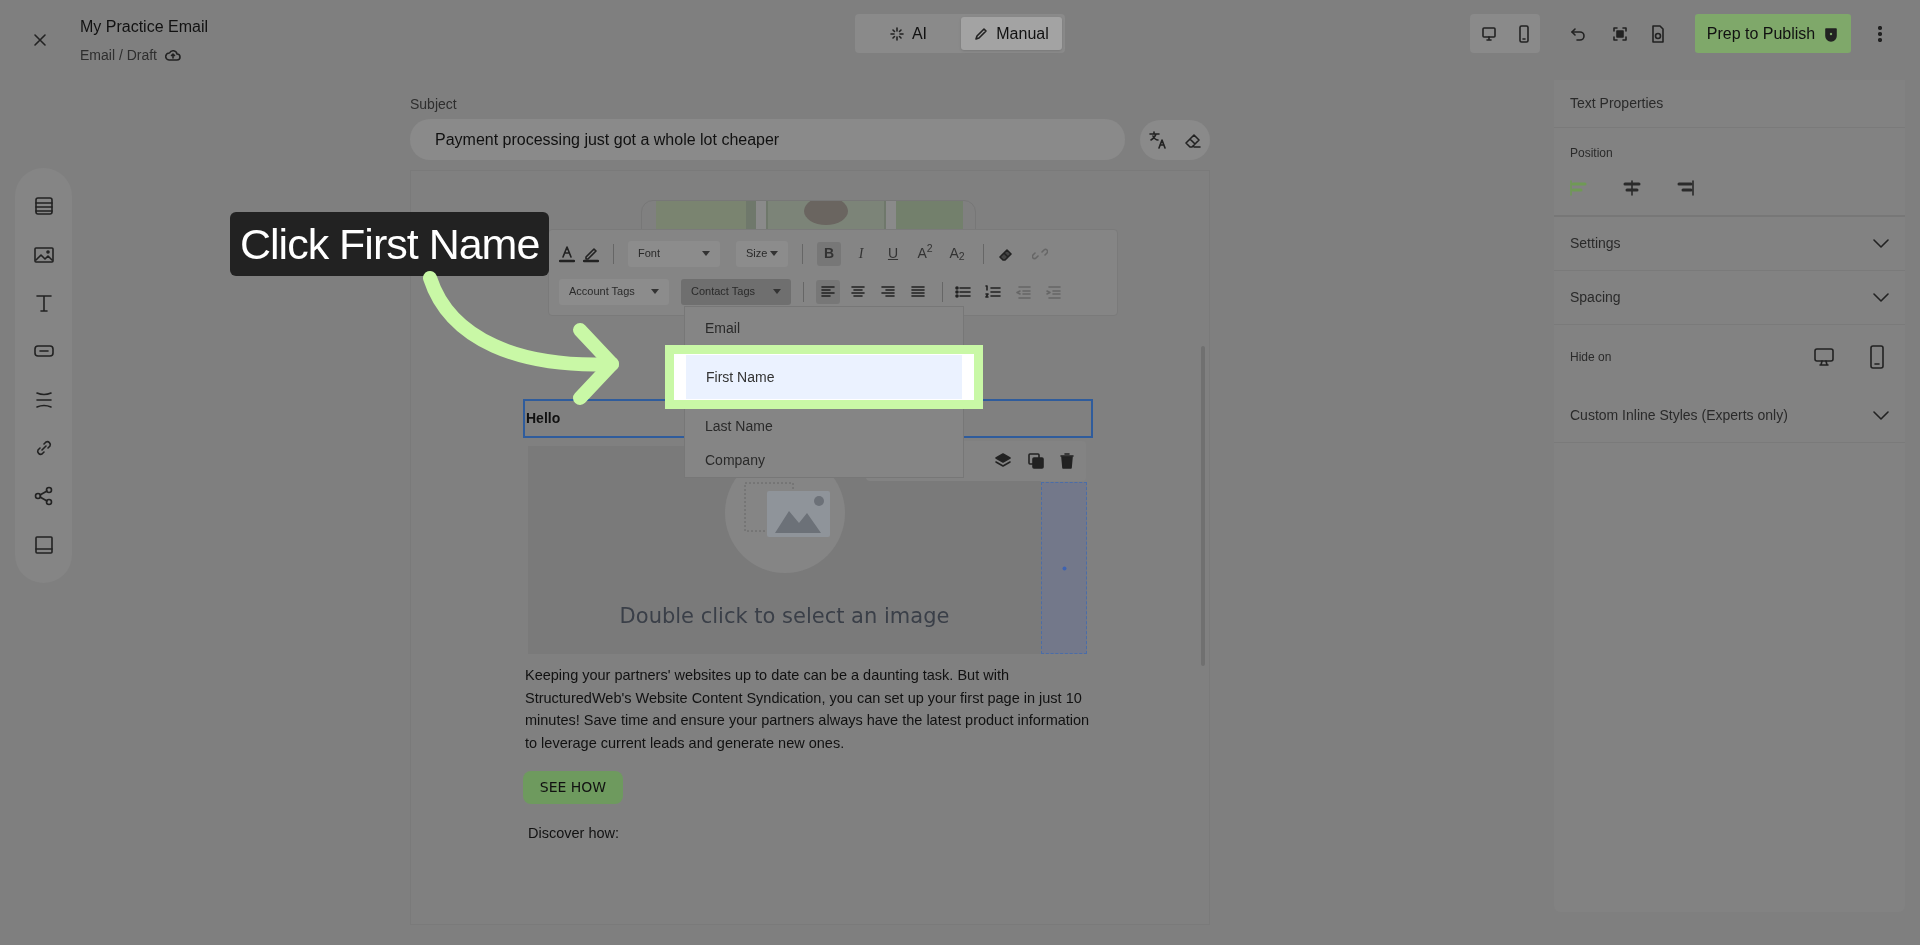 Image resolution: width=1920 pixels, height=945 pixels. I want to click on sparkle-icon, so click(896, 33).